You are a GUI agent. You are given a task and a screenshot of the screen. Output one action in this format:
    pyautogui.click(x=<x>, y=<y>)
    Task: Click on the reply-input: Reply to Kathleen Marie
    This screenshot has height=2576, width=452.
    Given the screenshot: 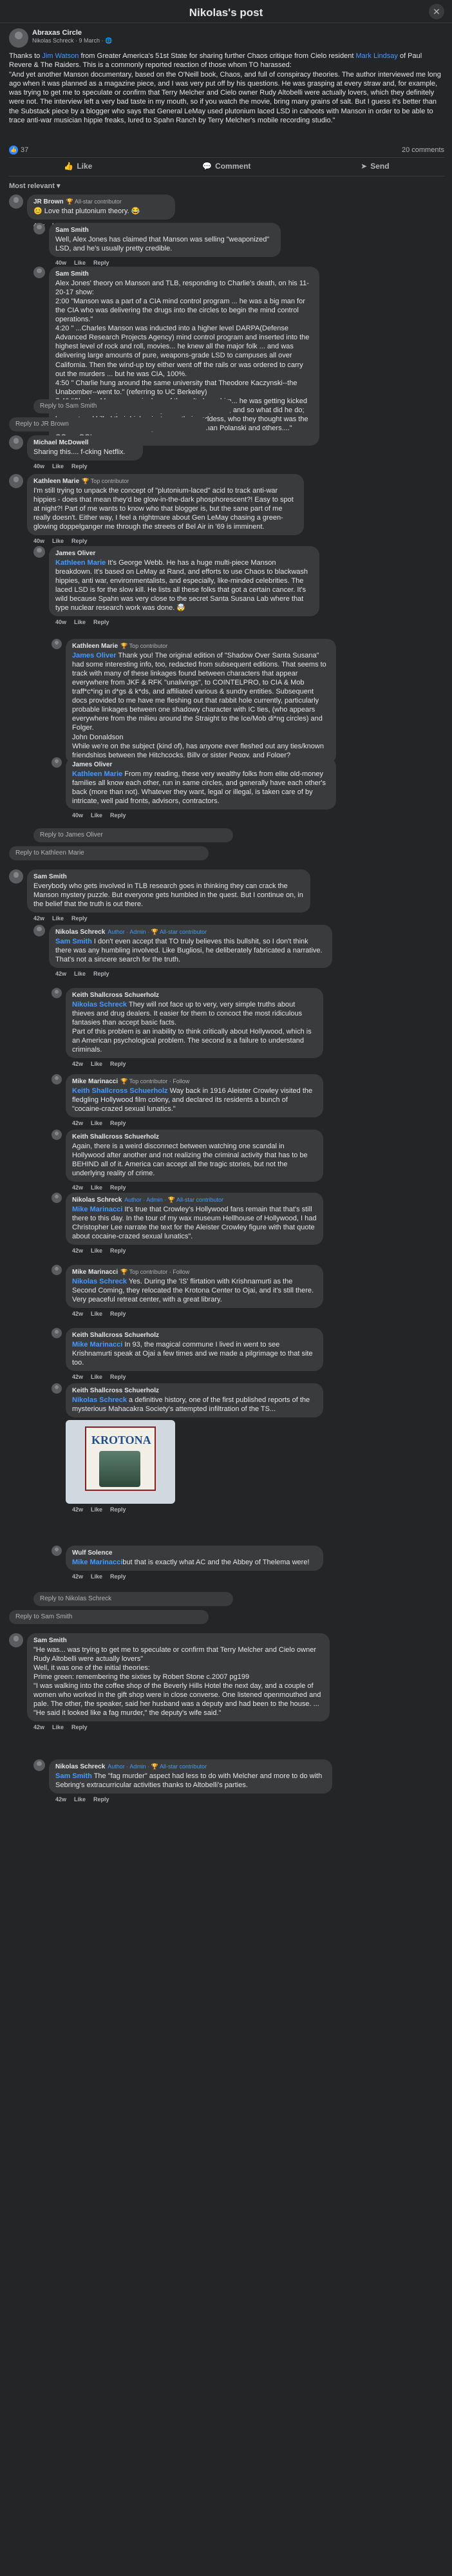 What is the action you would take?
    pyautogui.click(x=109, y=853)
    